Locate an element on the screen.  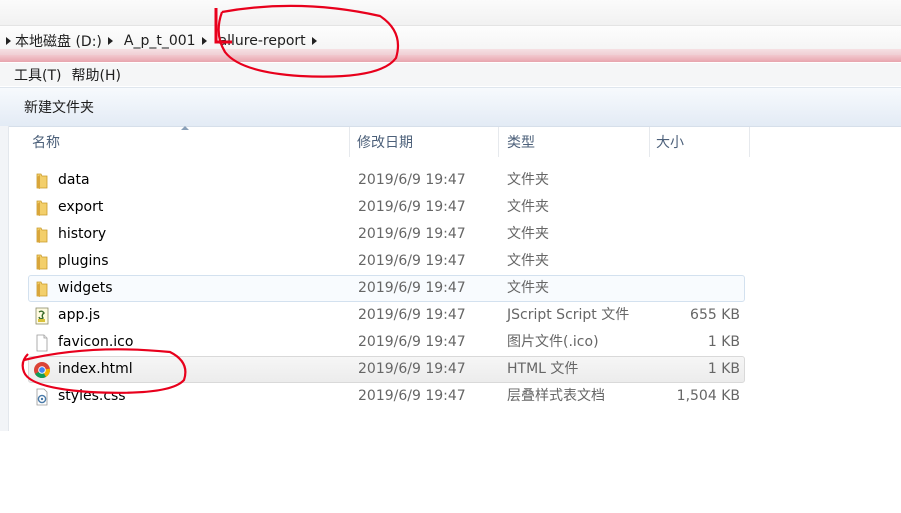
file-row-data: data 2019/6/9 19:47 文件夹 is located at coordinates (386, 180).